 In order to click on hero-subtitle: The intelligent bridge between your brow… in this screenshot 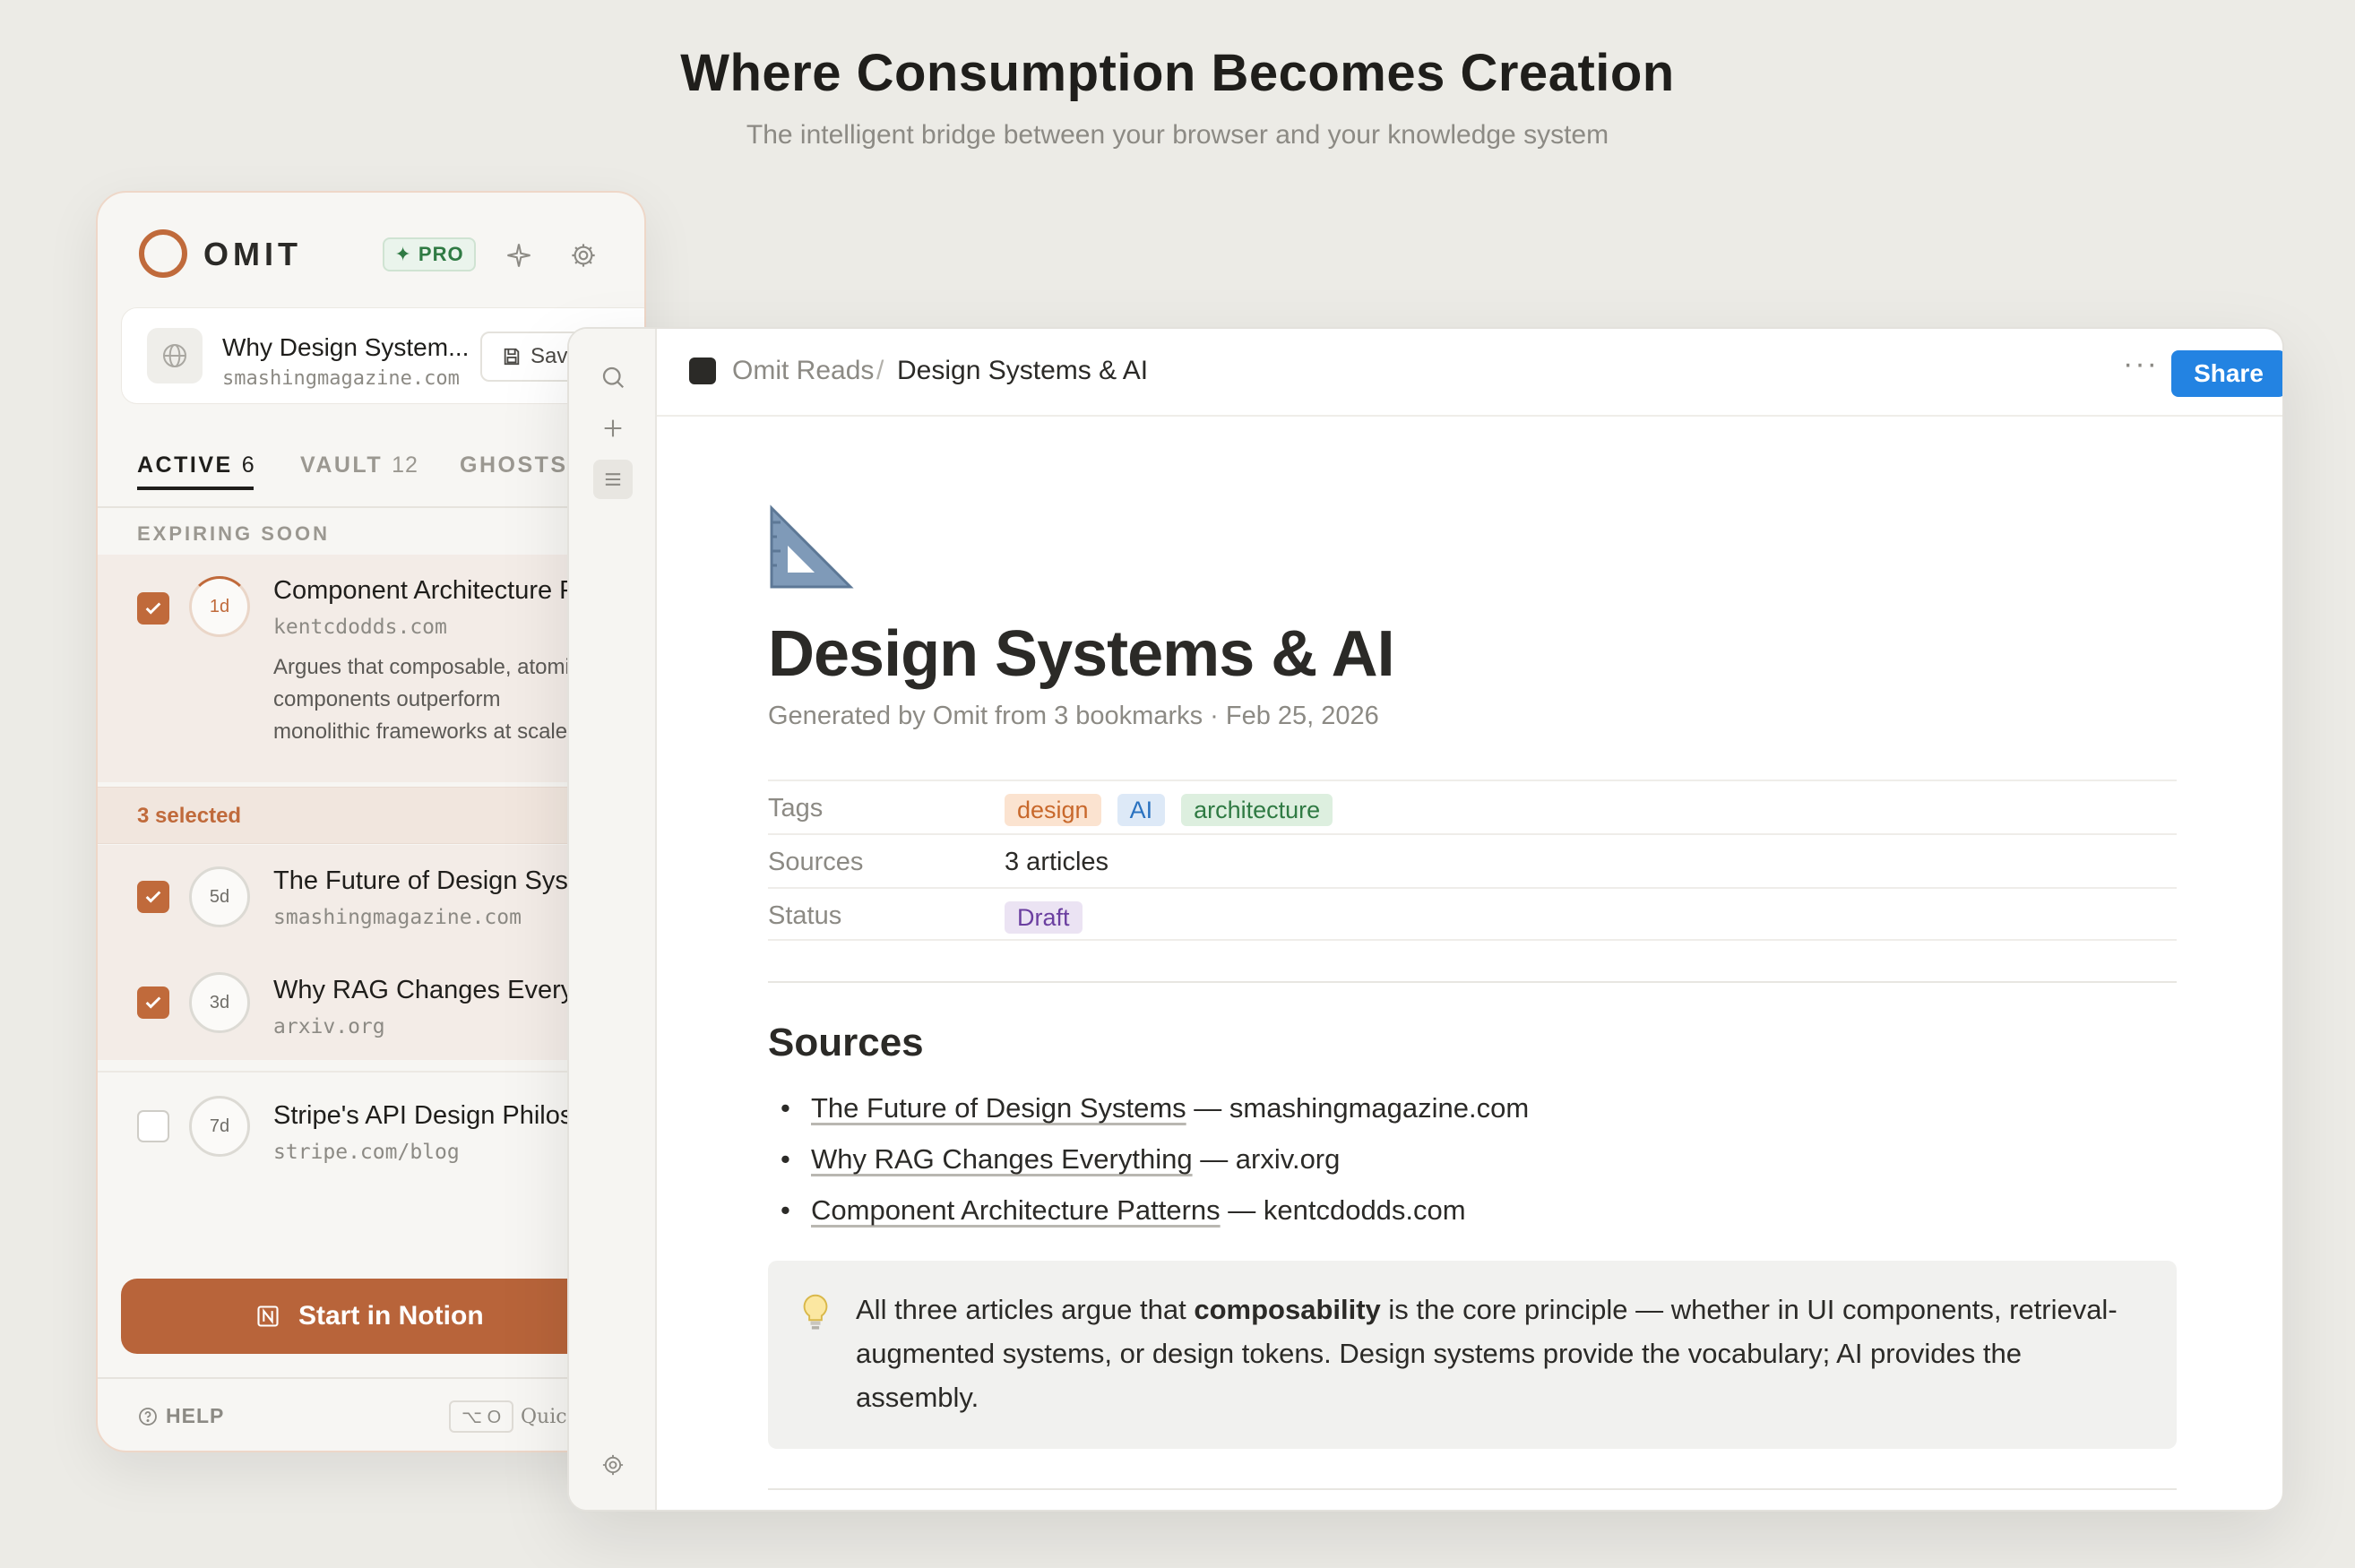, I will do `click(1177, 135)`.